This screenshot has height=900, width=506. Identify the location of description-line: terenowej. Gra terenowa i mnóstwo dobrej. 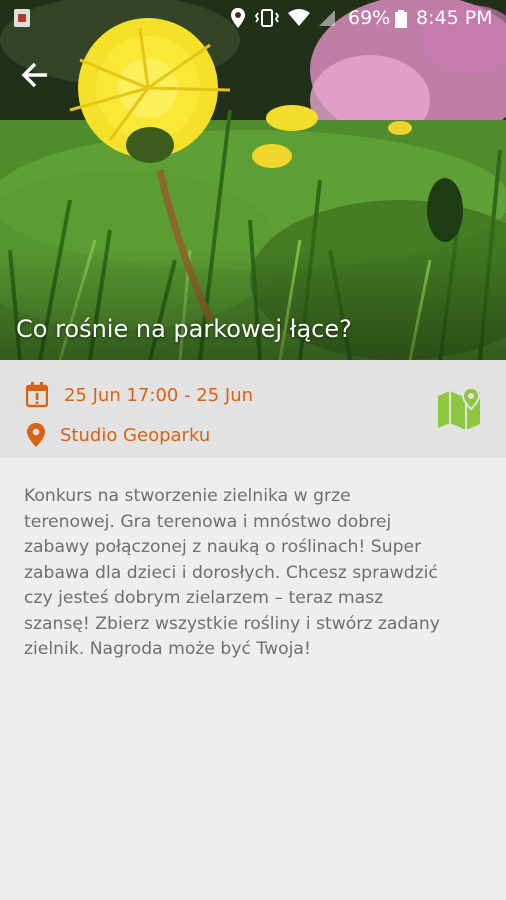
(208, 521).